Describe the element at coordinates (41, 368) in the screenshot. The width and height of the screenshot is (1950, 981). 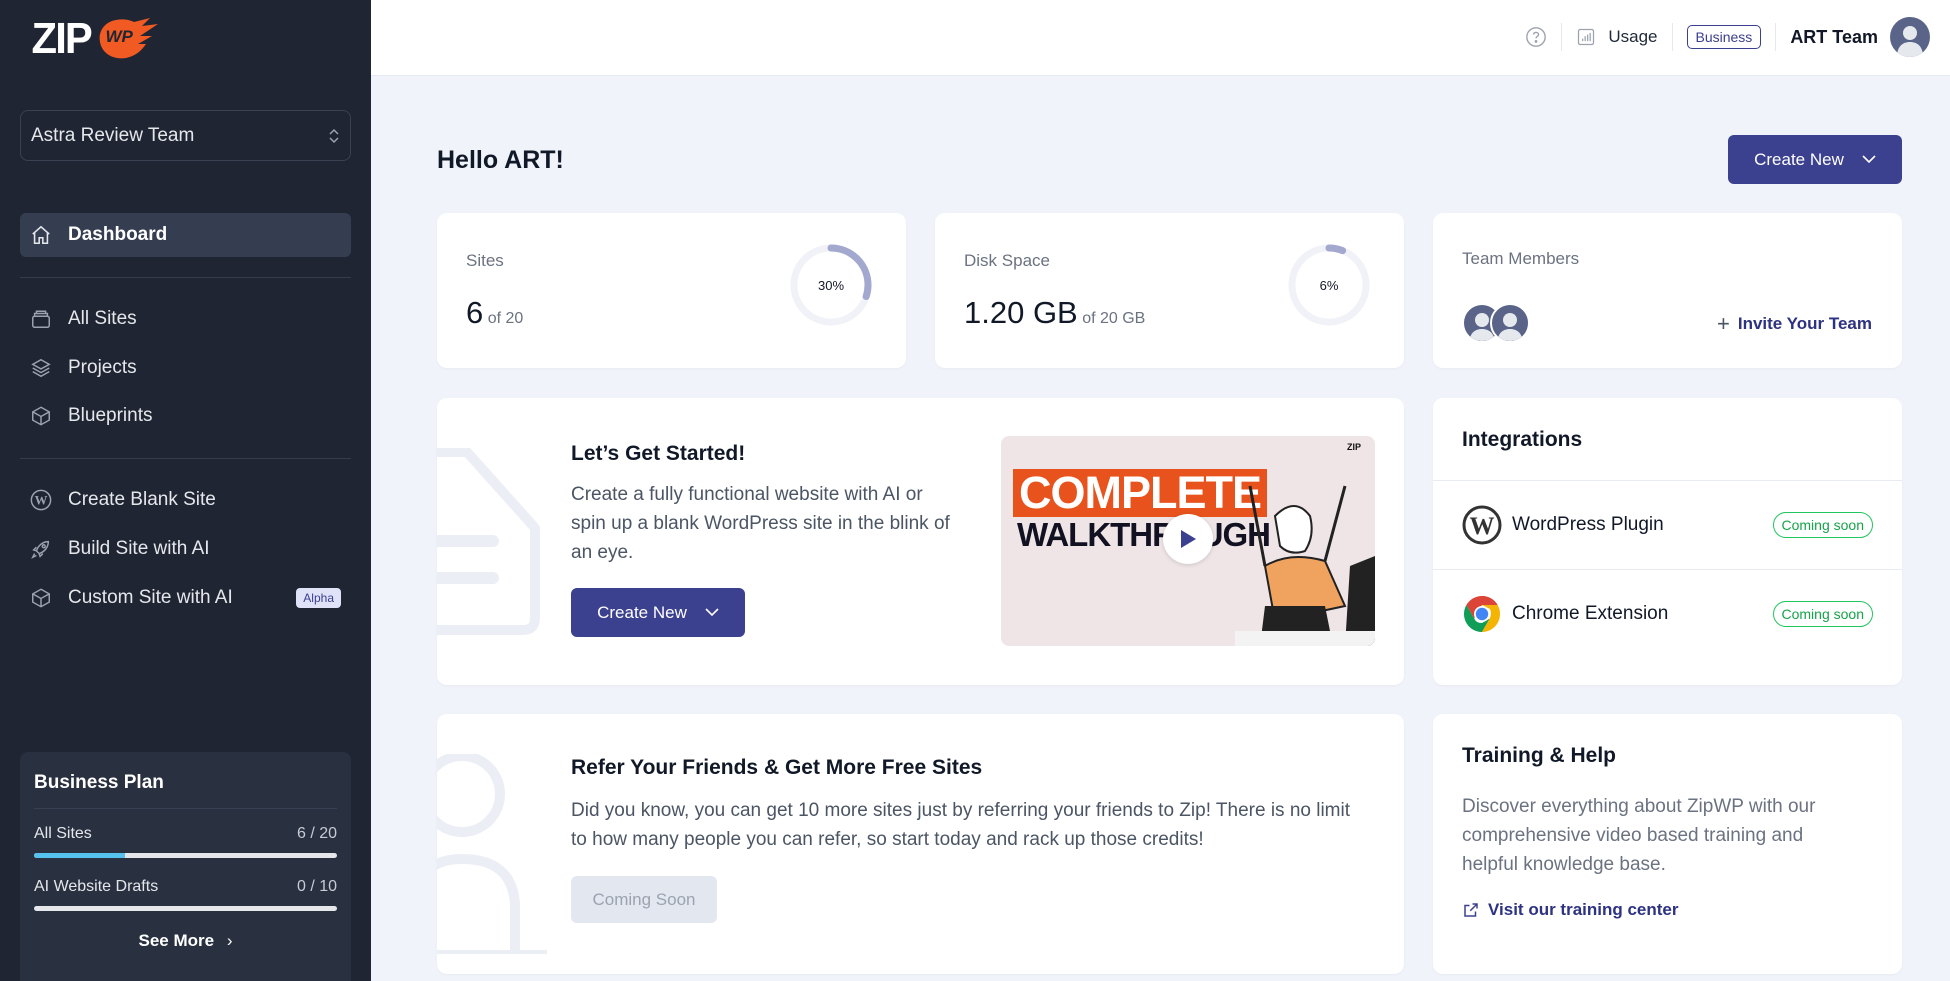
I see `layers-icon` at that location.